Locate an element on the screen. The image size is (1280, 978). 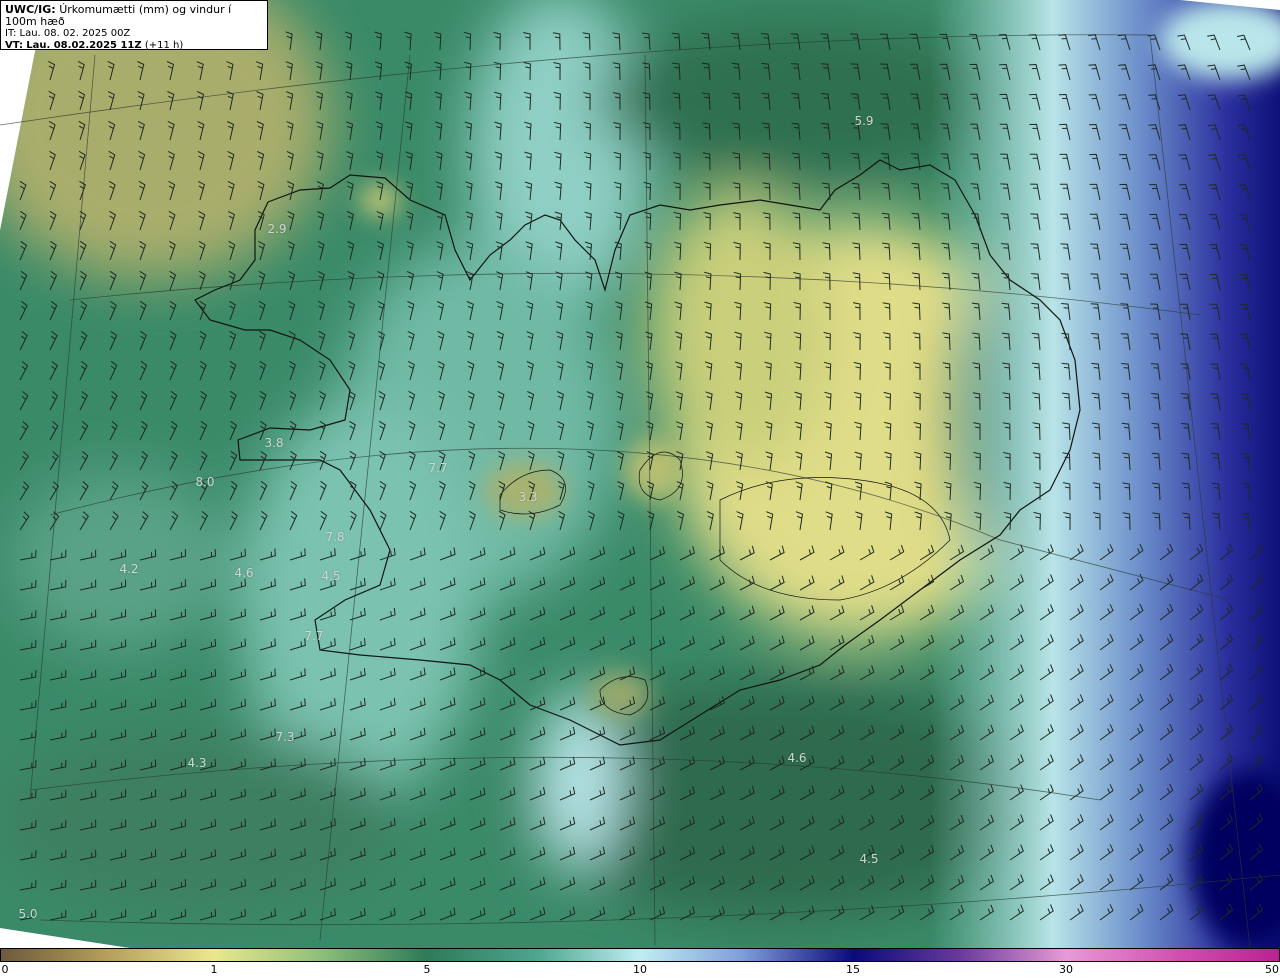
it-value: Lau. 08. 02. 2025 00Z is located at coordinates (75, 33).